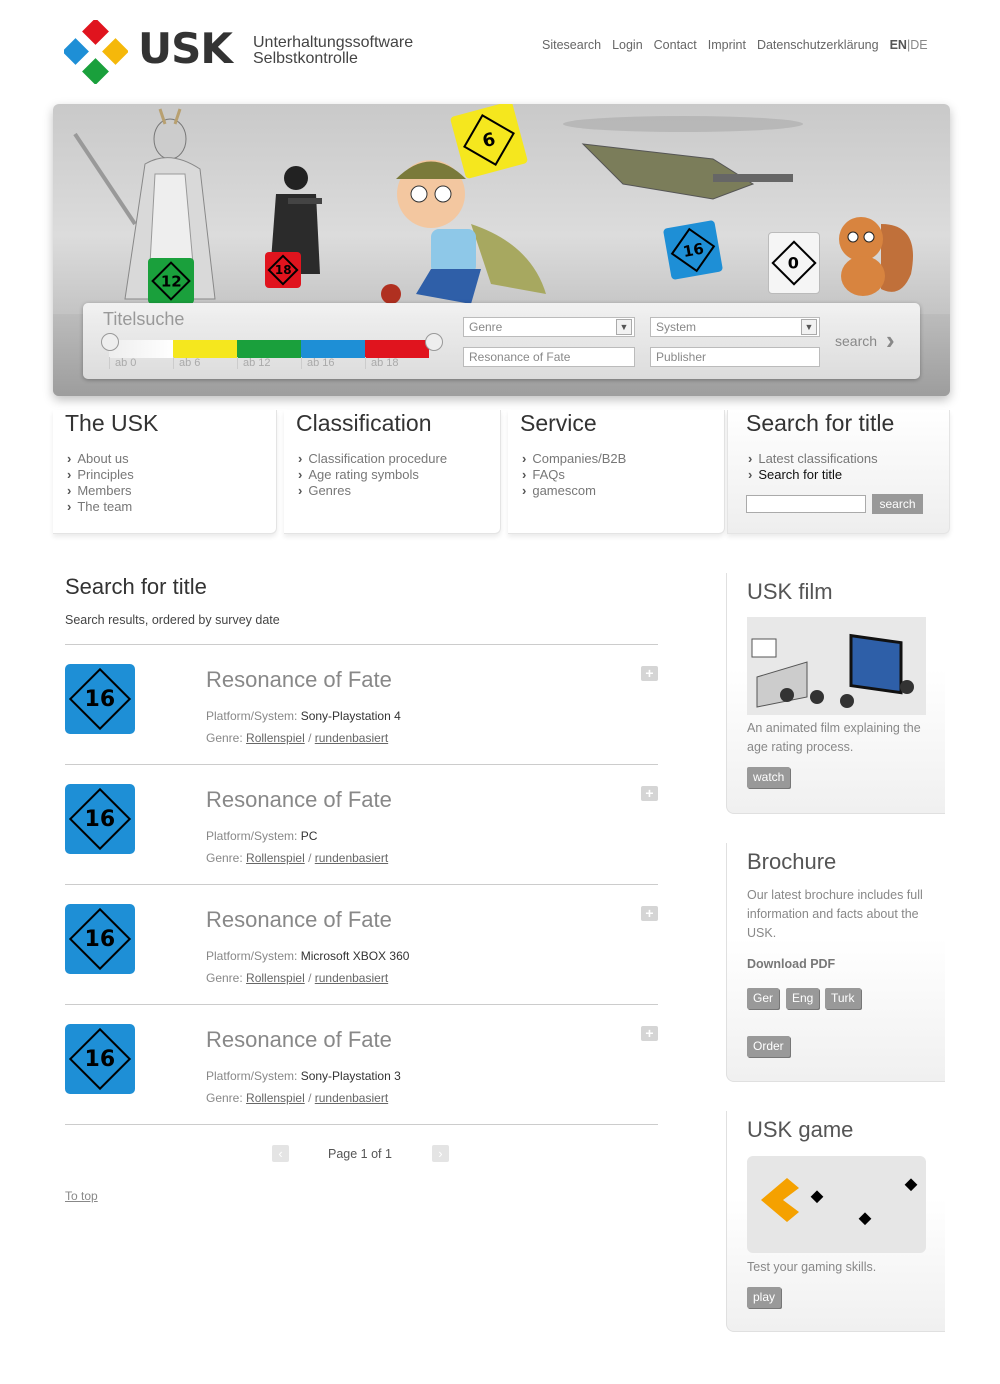 The image size is (1000, 1384). Describe the element at coordinates (848, 459) in the screenshot. I see `nav-link-latest: Latest classifications` at that location.